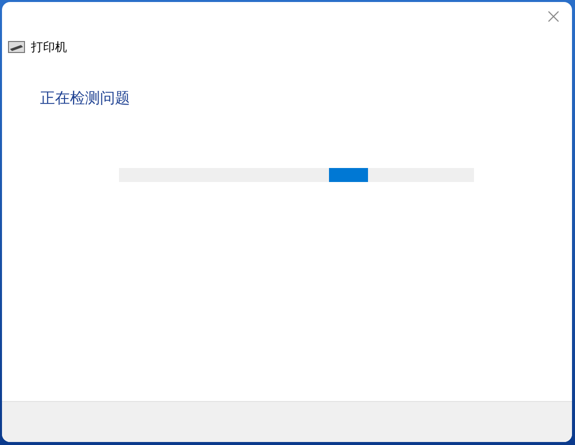  I want to click on close-icon, so click(553, 16).